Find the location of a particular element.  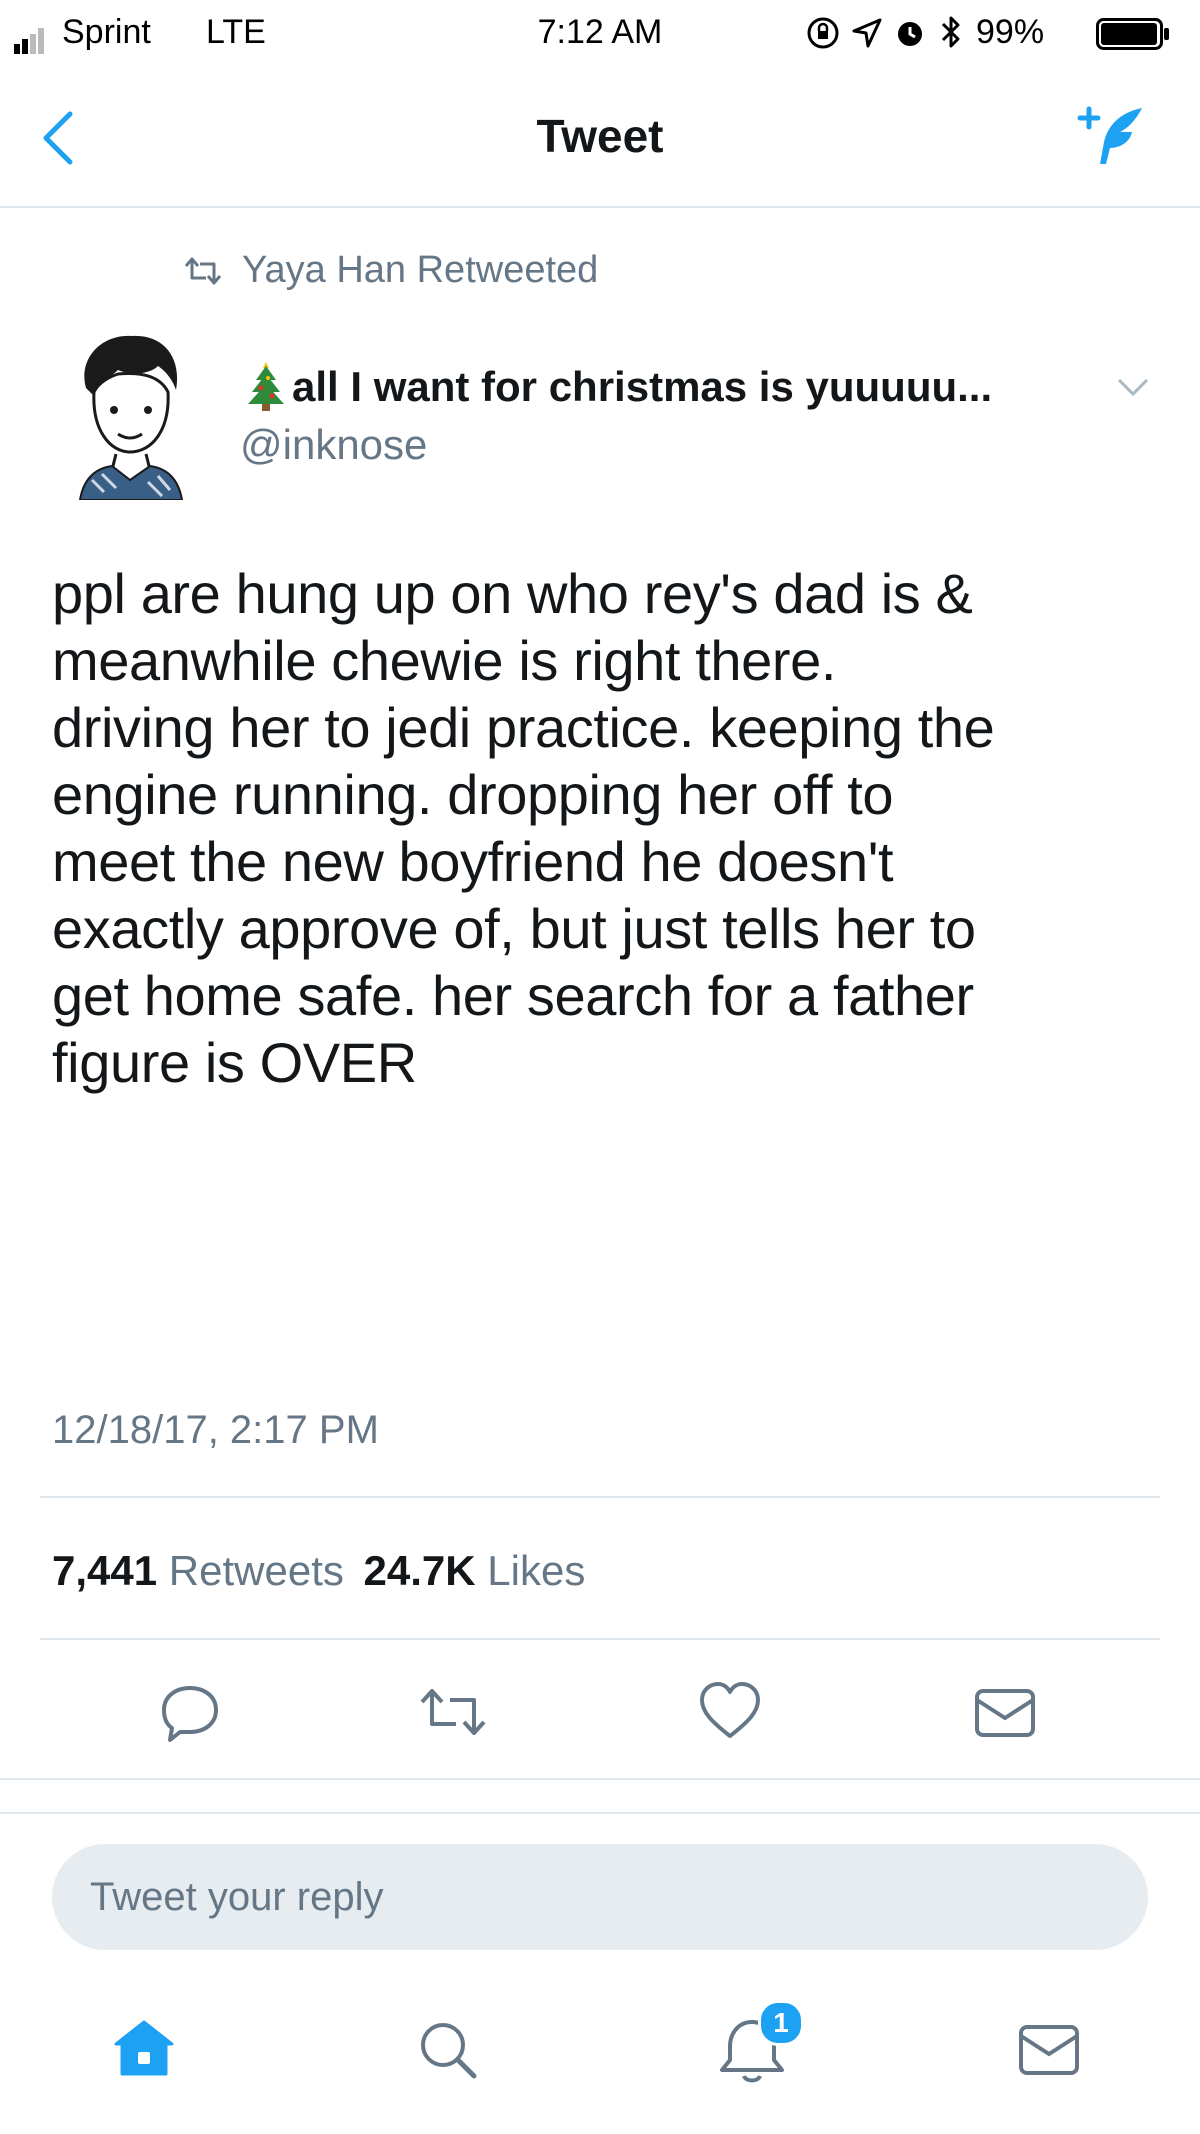

page-title: Tweet is located at coordinates (600, 136).